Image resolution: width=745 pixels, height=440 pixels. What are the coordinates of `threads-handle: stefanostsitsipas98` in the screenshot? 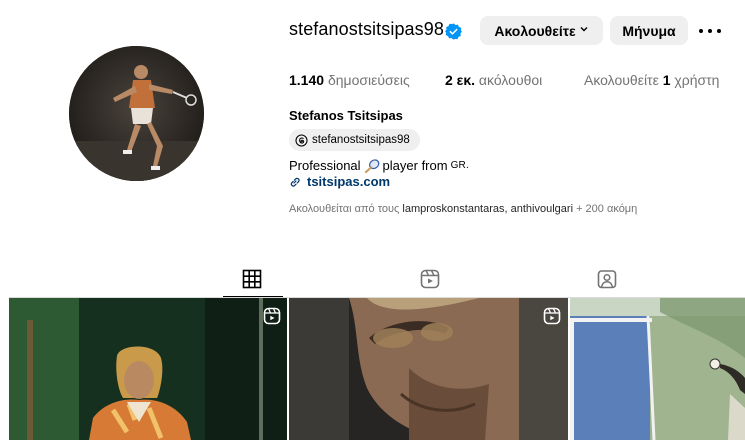 It's located at (361, 140).